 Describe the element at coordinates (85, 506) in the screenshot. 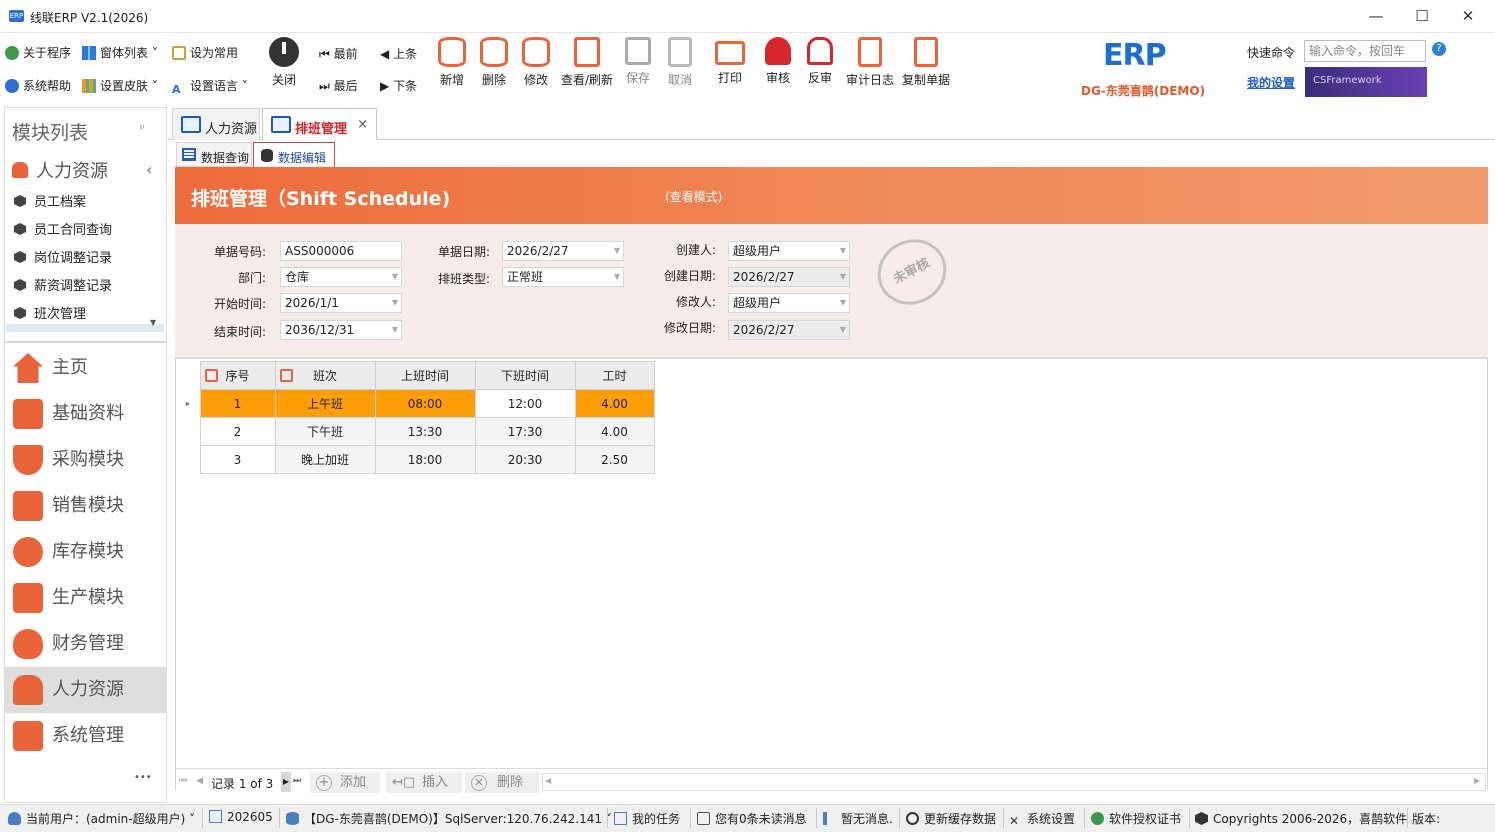

I see `module-sales: 销售模块` at that location.